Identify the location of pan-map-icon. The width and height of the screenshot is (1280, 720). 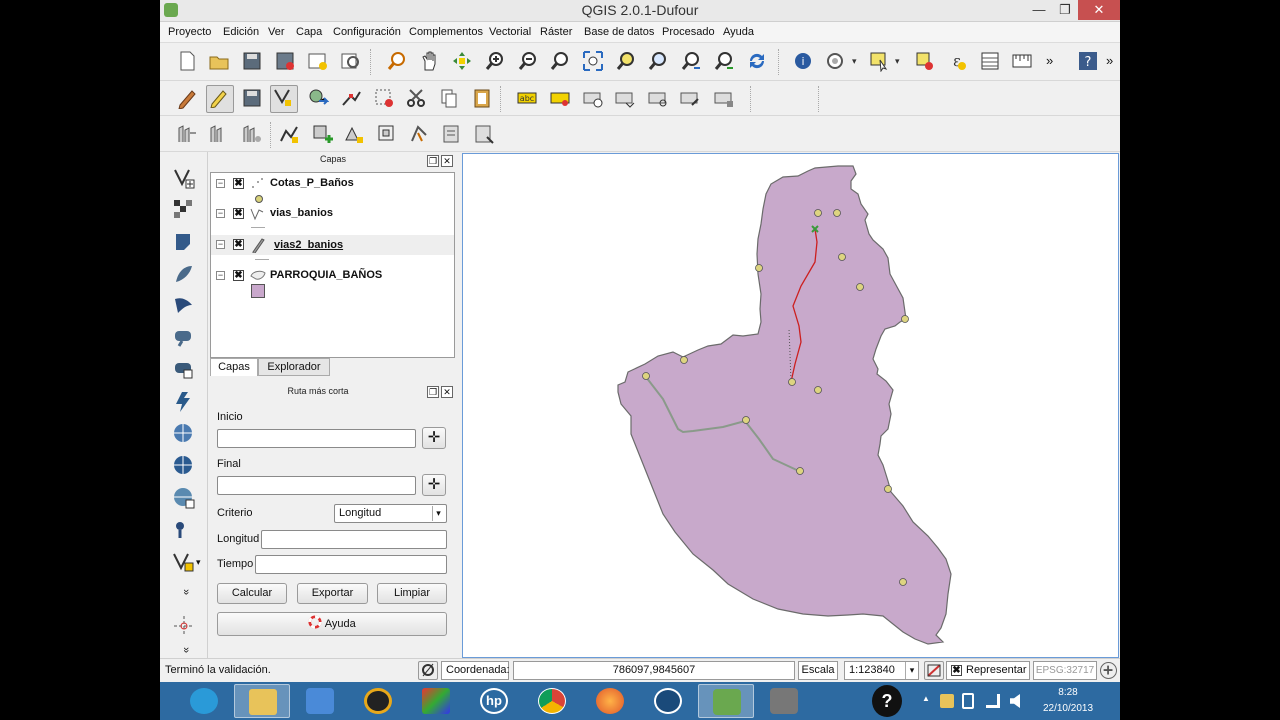
(430, 61).